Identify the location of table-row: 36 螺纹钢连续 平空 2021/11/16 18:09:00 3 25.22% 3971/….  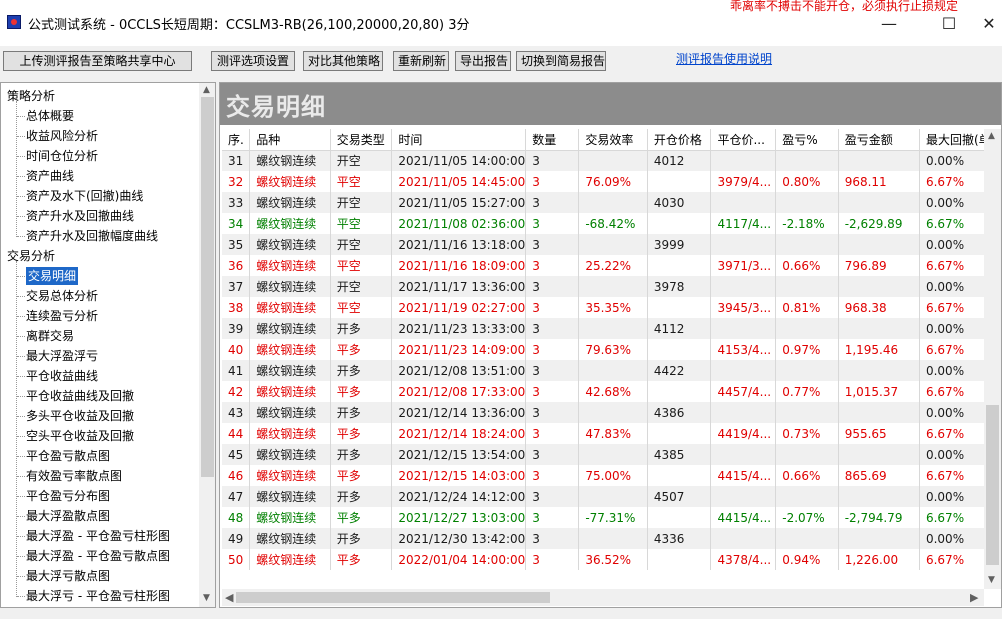
(607, 265).